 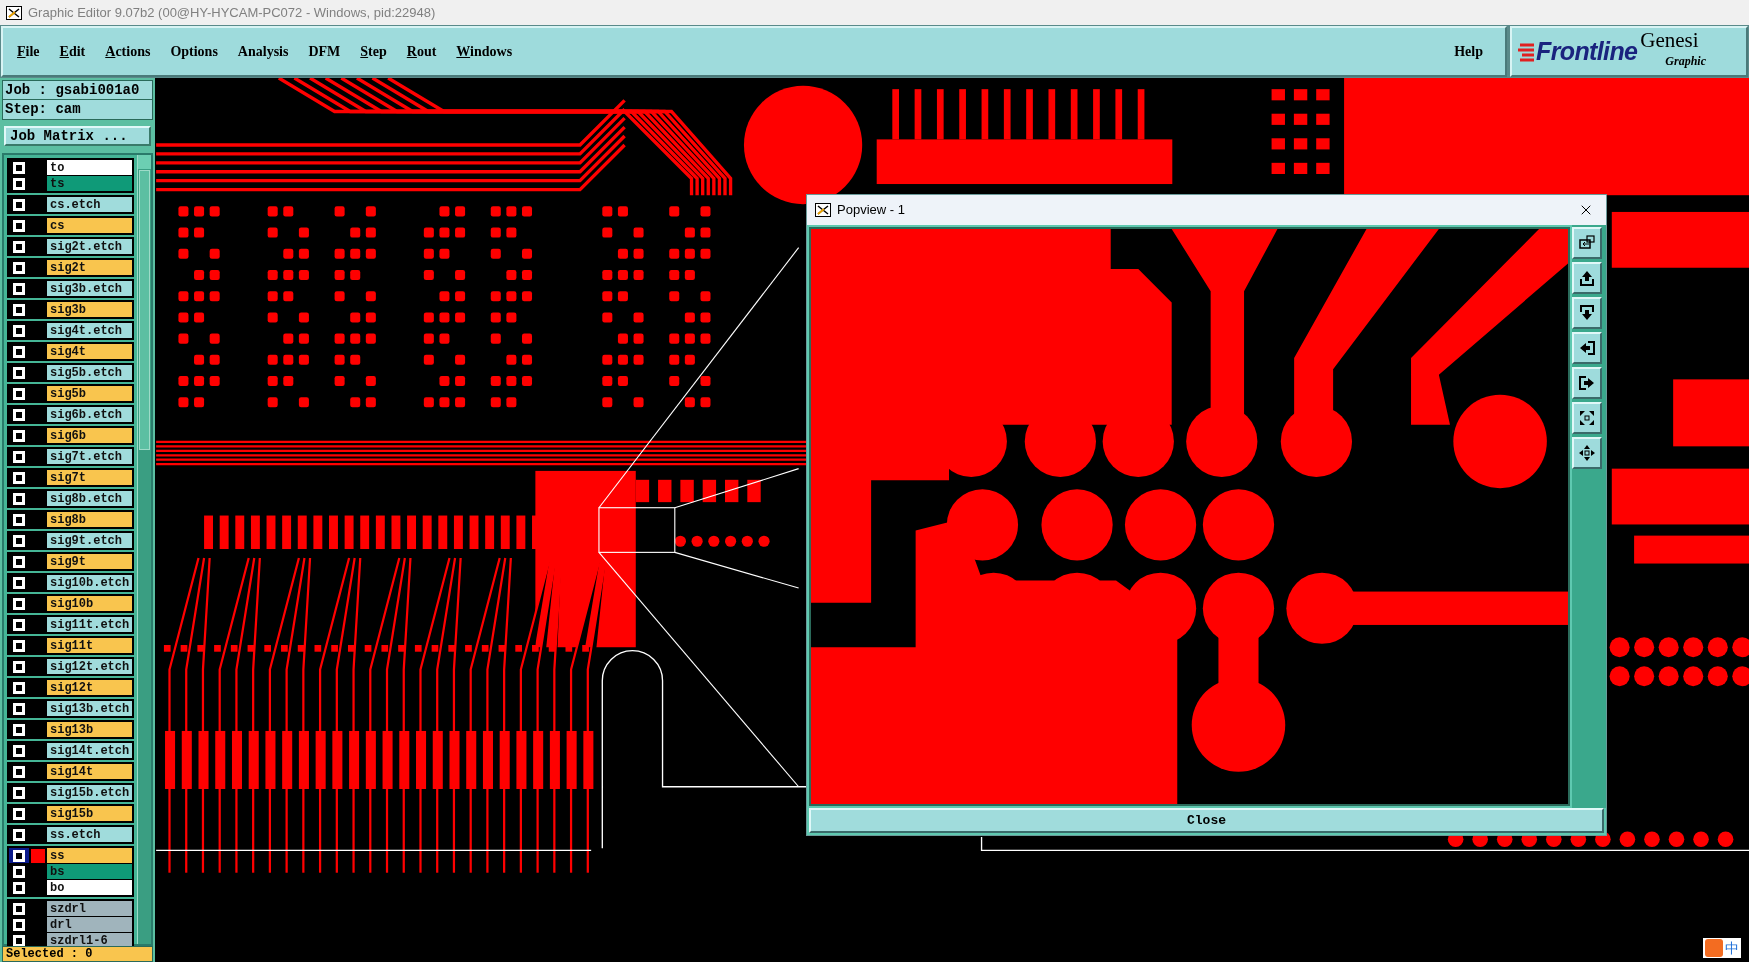 I want to click on arrow-down-icon, so click(x=1587, y=313).